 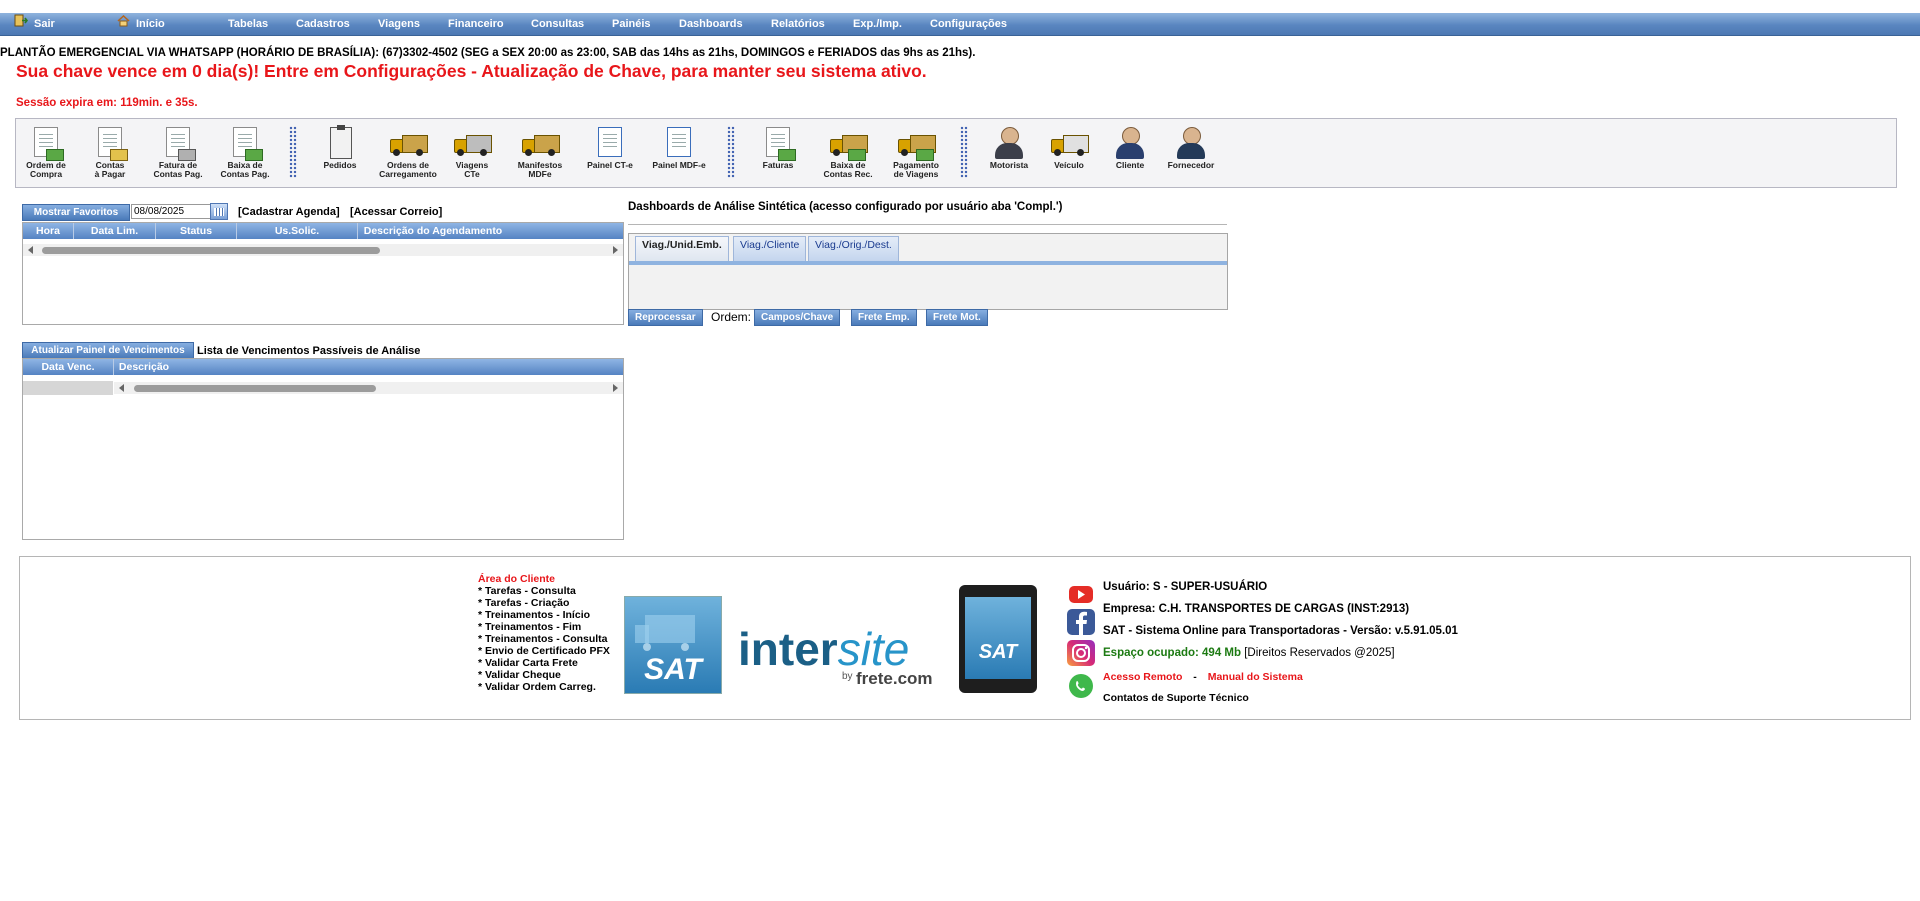 I want to click on tb-painel-cte: Painel CT-e, so click(x=610, y=147).